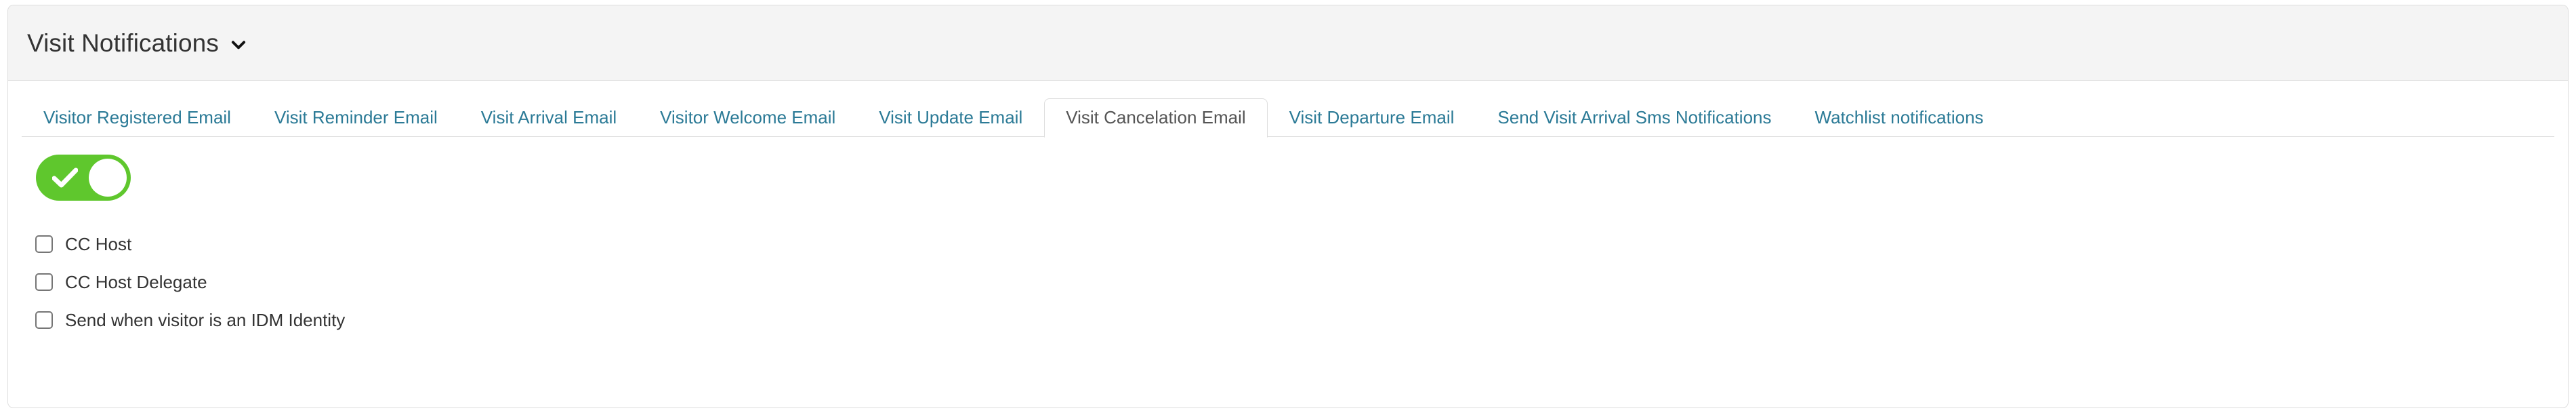  Describe the element at coordinates (1634, 118) in the screenshot. I see `tab-send-visit-arrival-sms-notifications: Send Visit Arrival Sms Notifications` at that location.